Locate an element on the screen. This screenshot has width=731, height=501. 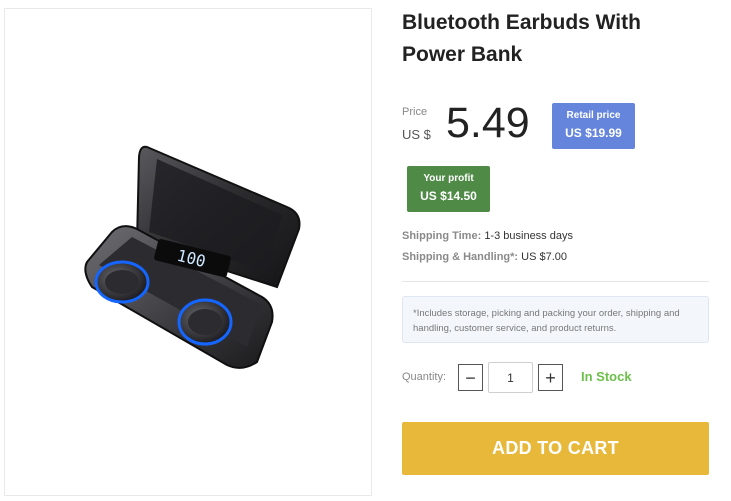
shipping-time-value: 1-3 business days is located at coordinates (528, 236).